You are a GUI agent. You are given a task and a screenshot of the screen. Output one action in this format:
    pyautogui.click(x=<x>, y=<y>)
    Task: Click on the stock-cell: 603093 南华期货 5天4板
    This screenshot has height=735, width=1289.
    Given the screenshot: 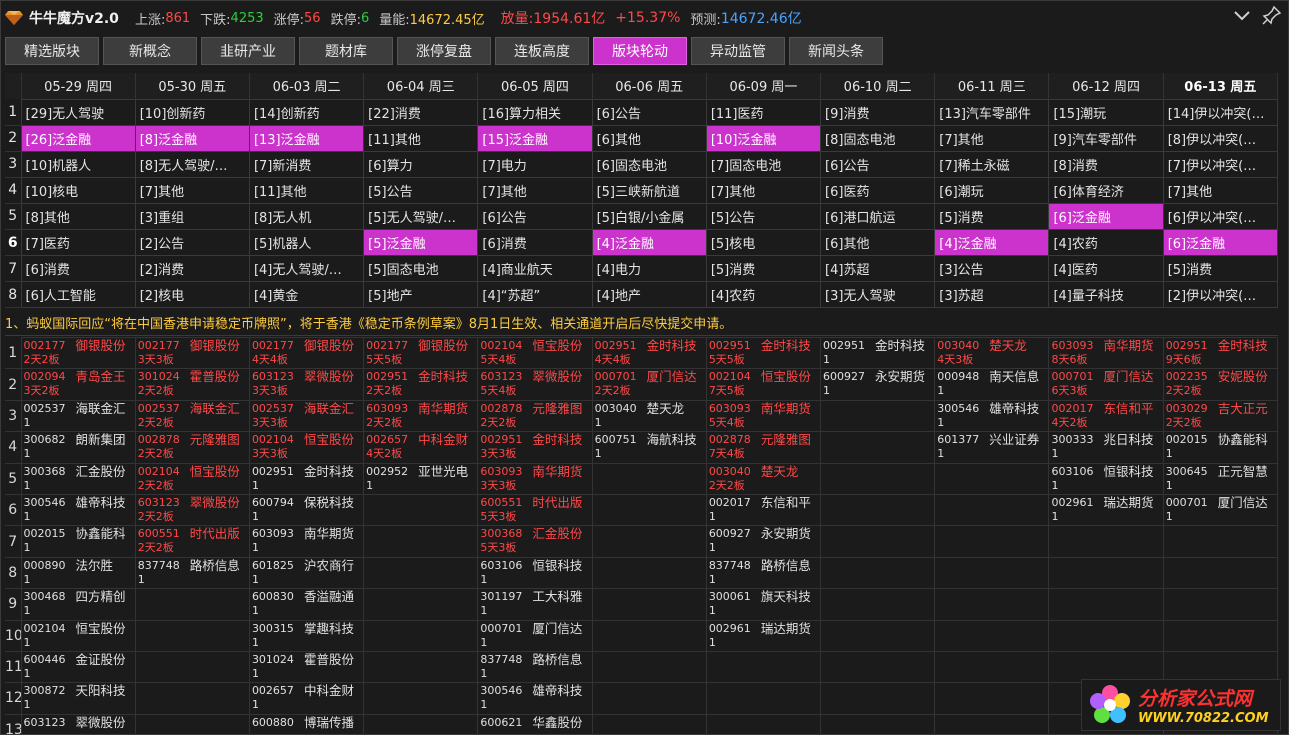 What is the action you would take?
    pyautogui.click(x=763, y=416)
    